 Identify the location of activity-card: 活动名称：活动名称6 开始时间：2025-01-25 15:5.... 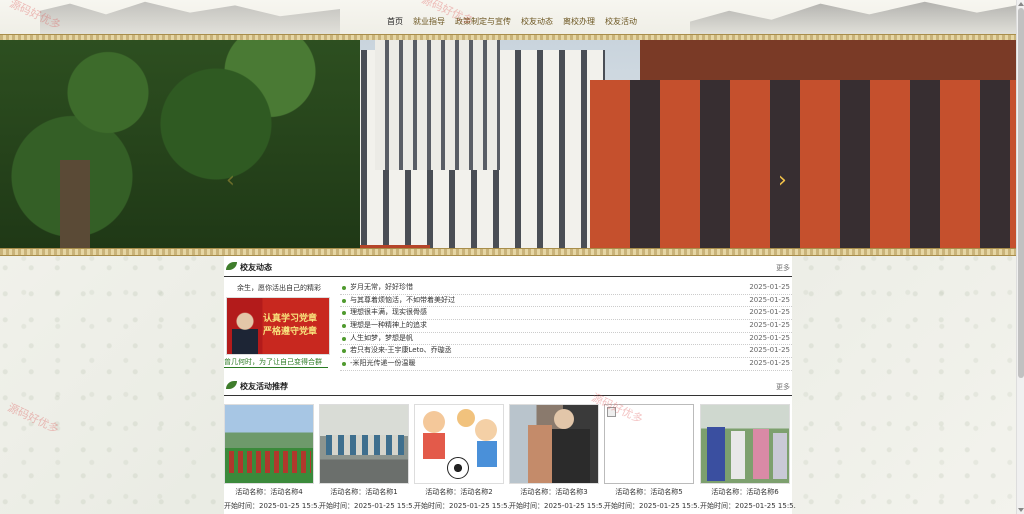
(748, 457).